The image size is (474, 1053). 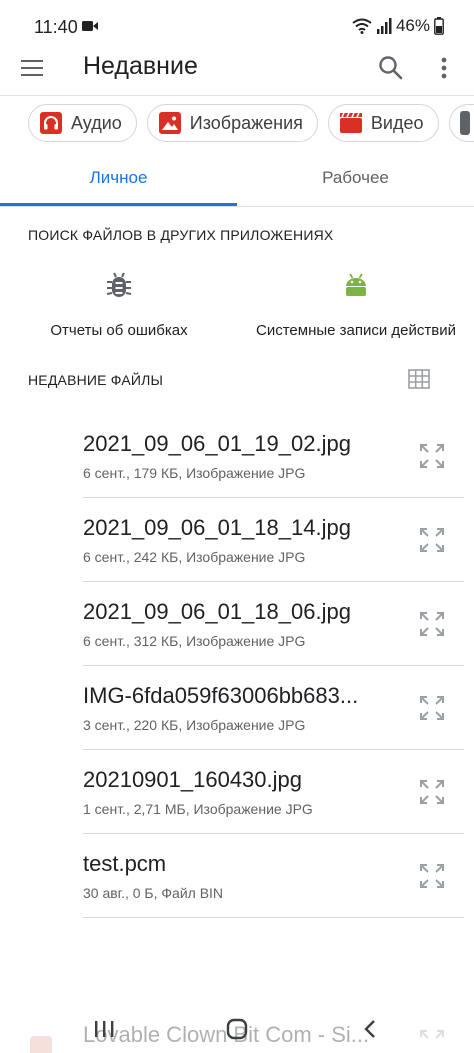 What do you see at coordinates (356, 304) in the screenshot?
I see `app-system-logs: Системные записи действий` at bounding box center [356, 304].